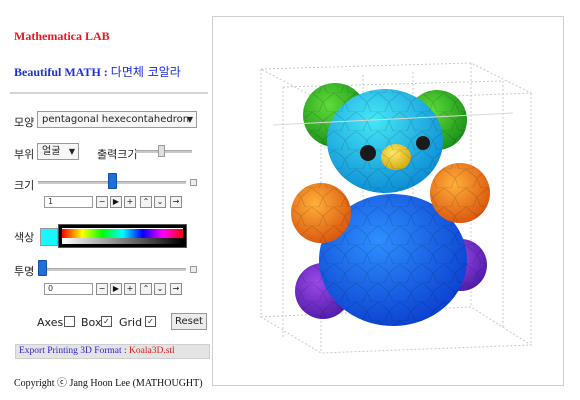  What do you see at coordinates (68, 289) in the screenshot?
I see `opacity-value-field: 0` at bounding box center [68, 289].